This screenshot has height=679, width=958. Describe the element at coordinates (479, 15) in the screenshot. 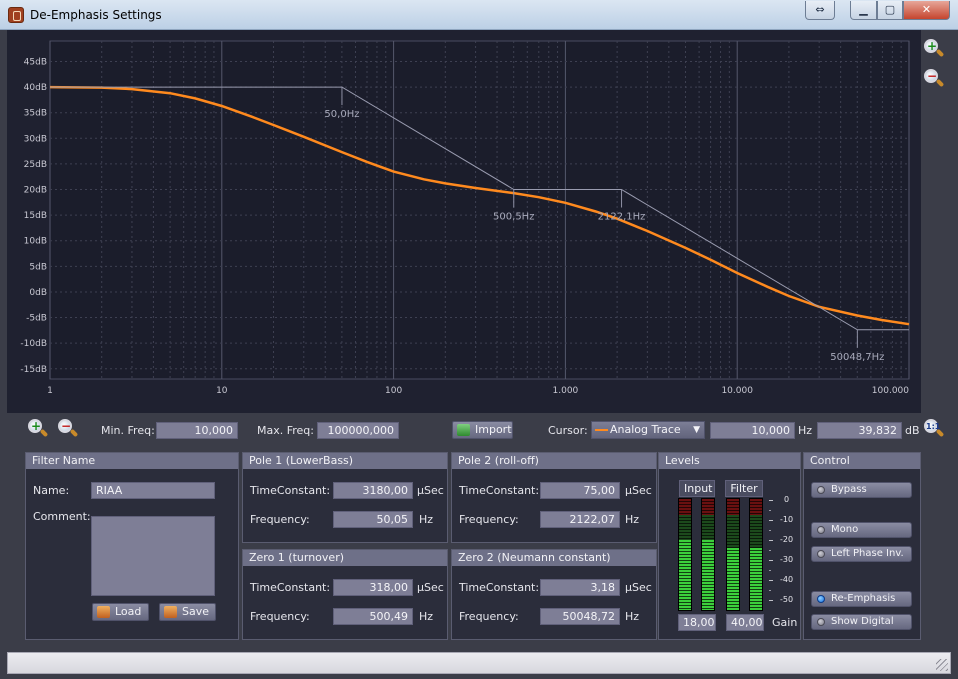

I see `title-bar: De-Emphasis Settings ⇔ ▁ ▢ ✕` at that location.